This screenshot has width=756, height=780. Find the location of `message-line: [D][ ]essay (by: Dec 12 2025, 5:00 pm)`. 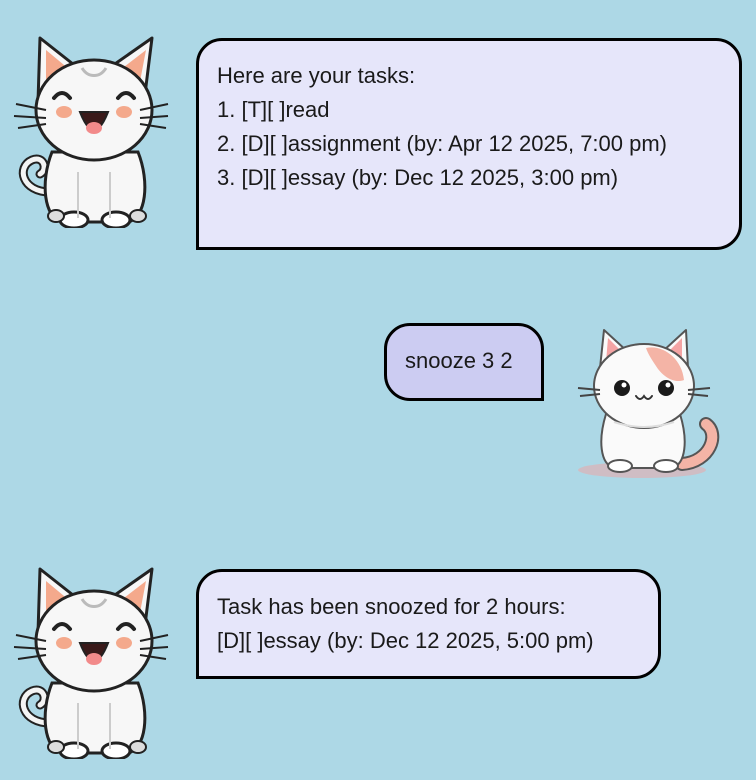

message-line: [D][ ]essay (by: Dec 12 2025, 5:00 pm) is located at coordinates (405, 640).